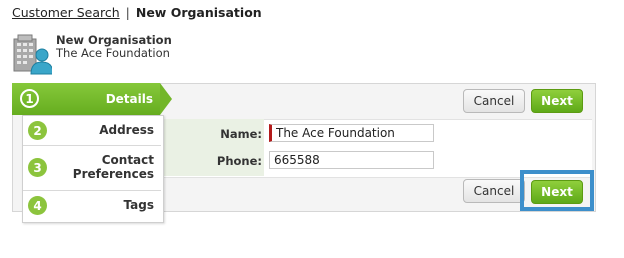 The image size is (624, 258). Describe the element at coordinates (114, 40) in the screenshot. I see `page-title: New Organisation` at that location.